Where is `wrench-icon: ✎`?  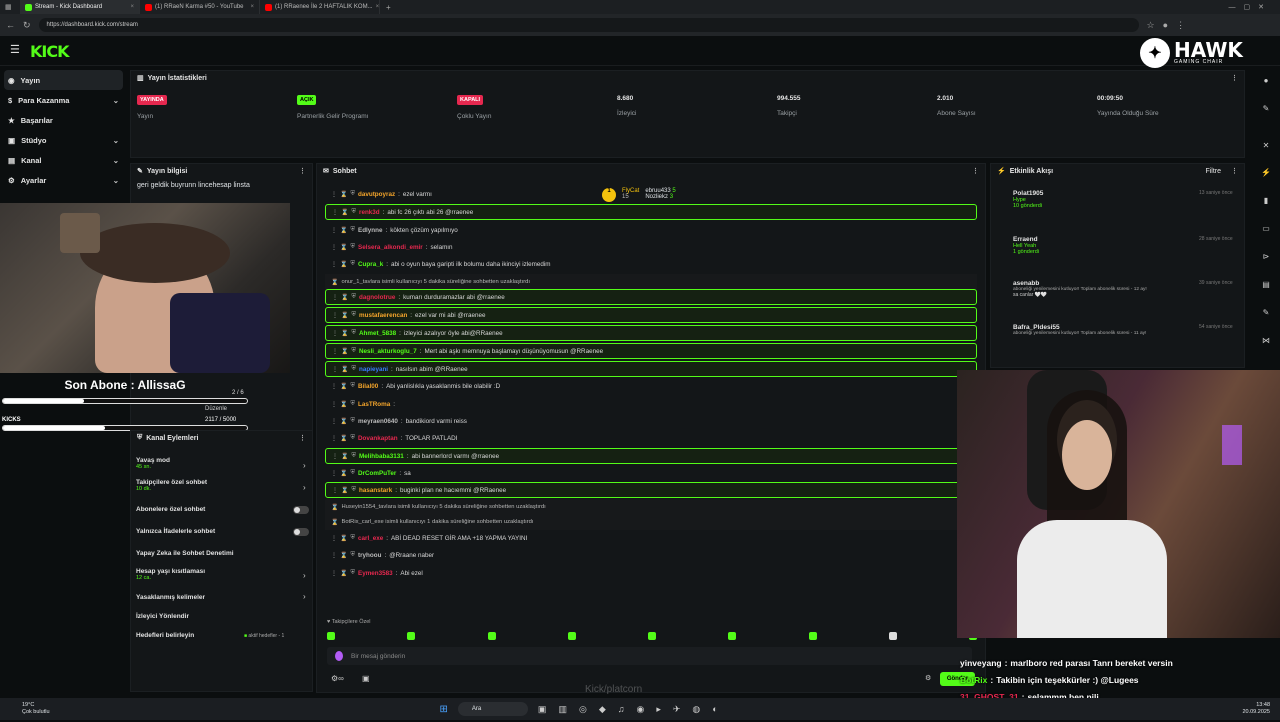 wrench-icon: ✎ is located at coordinates (1266, 314).